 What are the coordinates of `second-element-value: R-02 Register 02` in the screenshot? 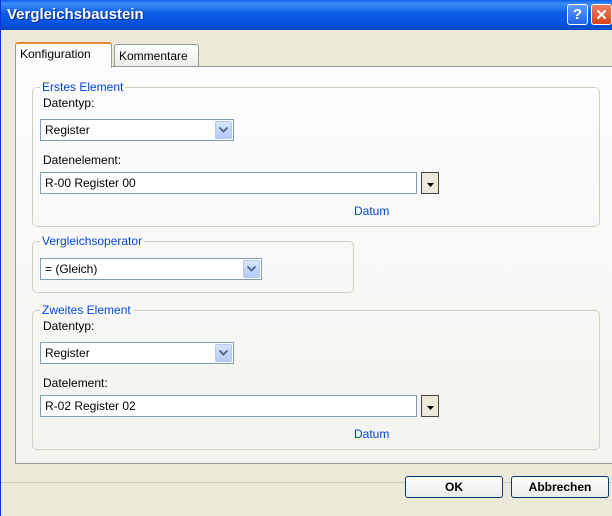 It's located at (90, 406).